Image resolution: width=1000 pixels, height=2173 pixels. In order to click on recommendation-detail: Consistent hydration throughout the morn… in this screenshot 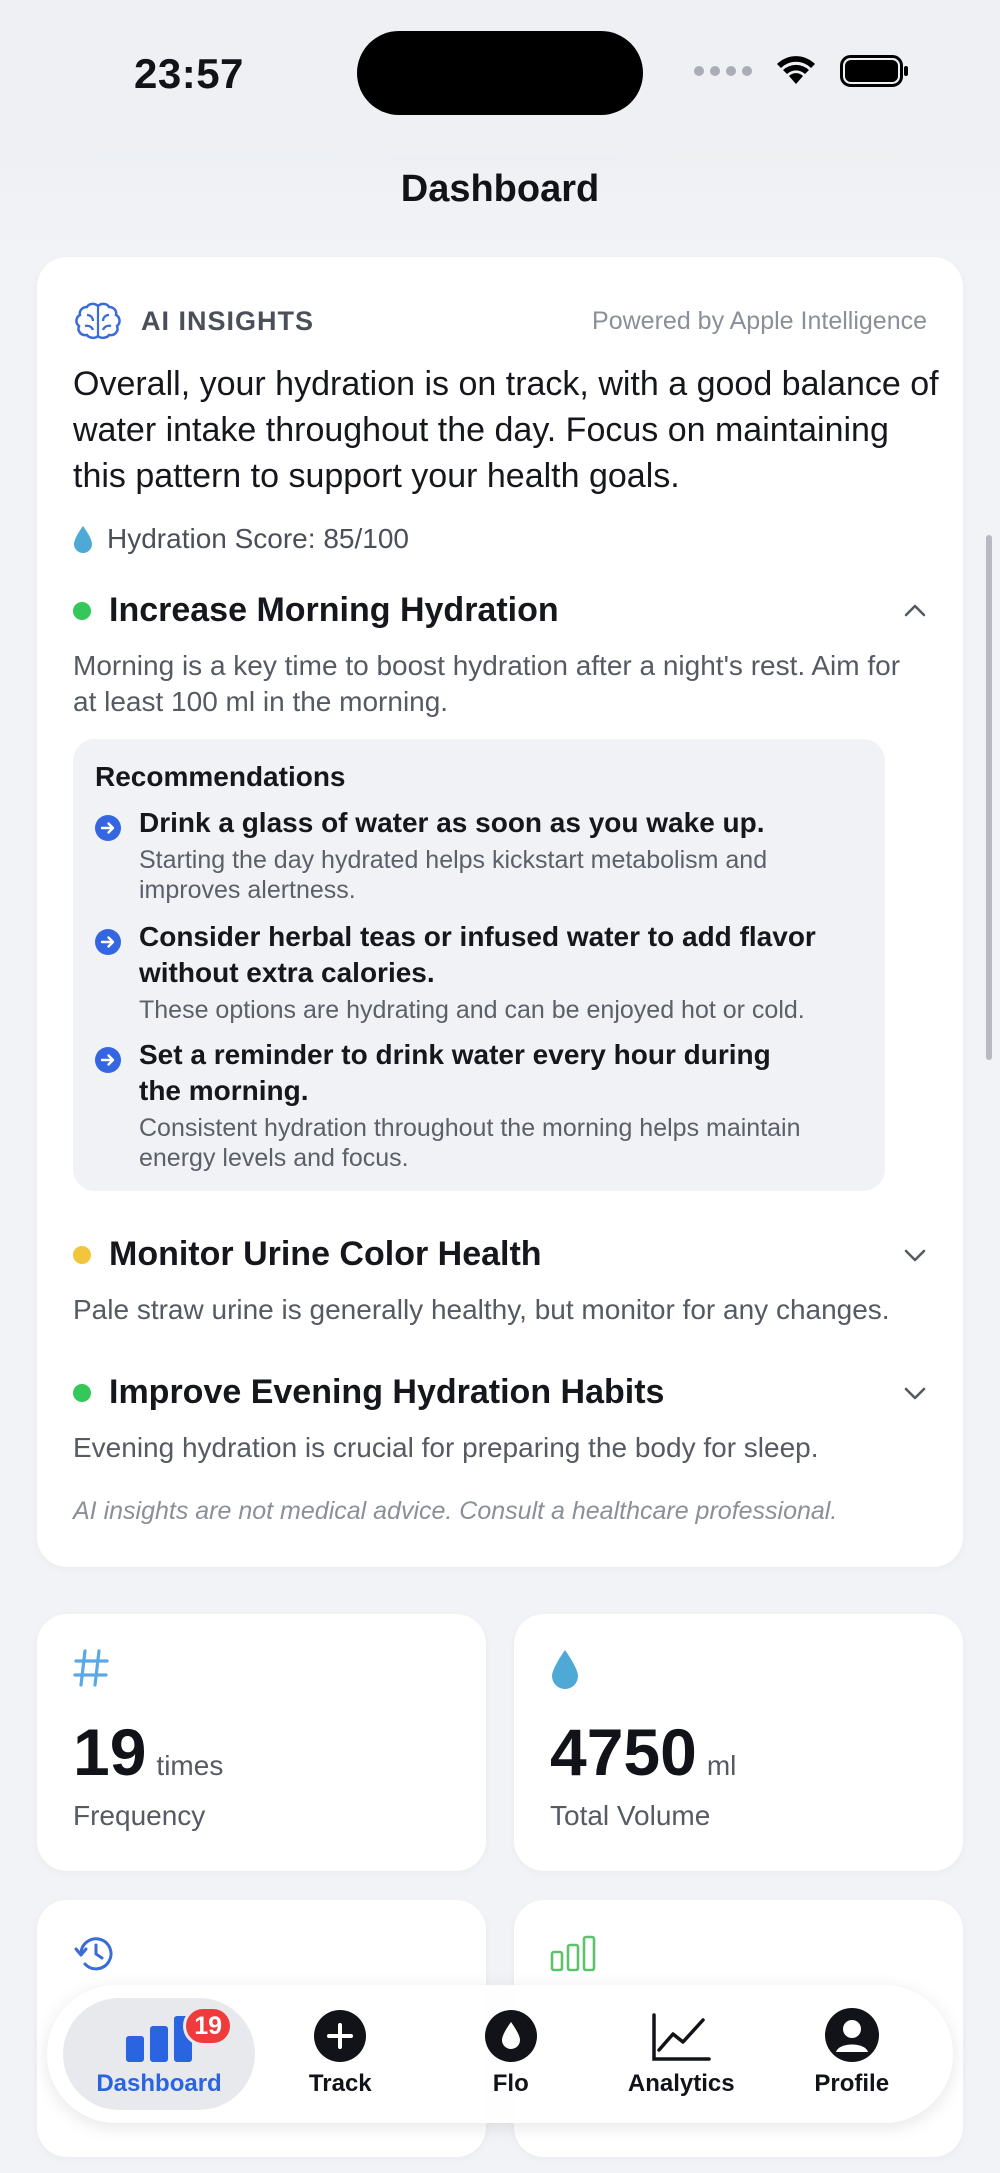, I will do `click(470, 1143)`.